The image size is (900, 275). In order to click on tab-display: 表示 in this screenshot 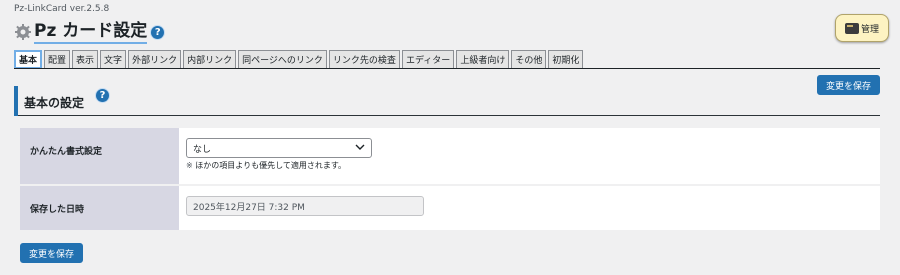, I will do `click(85, 59)`.